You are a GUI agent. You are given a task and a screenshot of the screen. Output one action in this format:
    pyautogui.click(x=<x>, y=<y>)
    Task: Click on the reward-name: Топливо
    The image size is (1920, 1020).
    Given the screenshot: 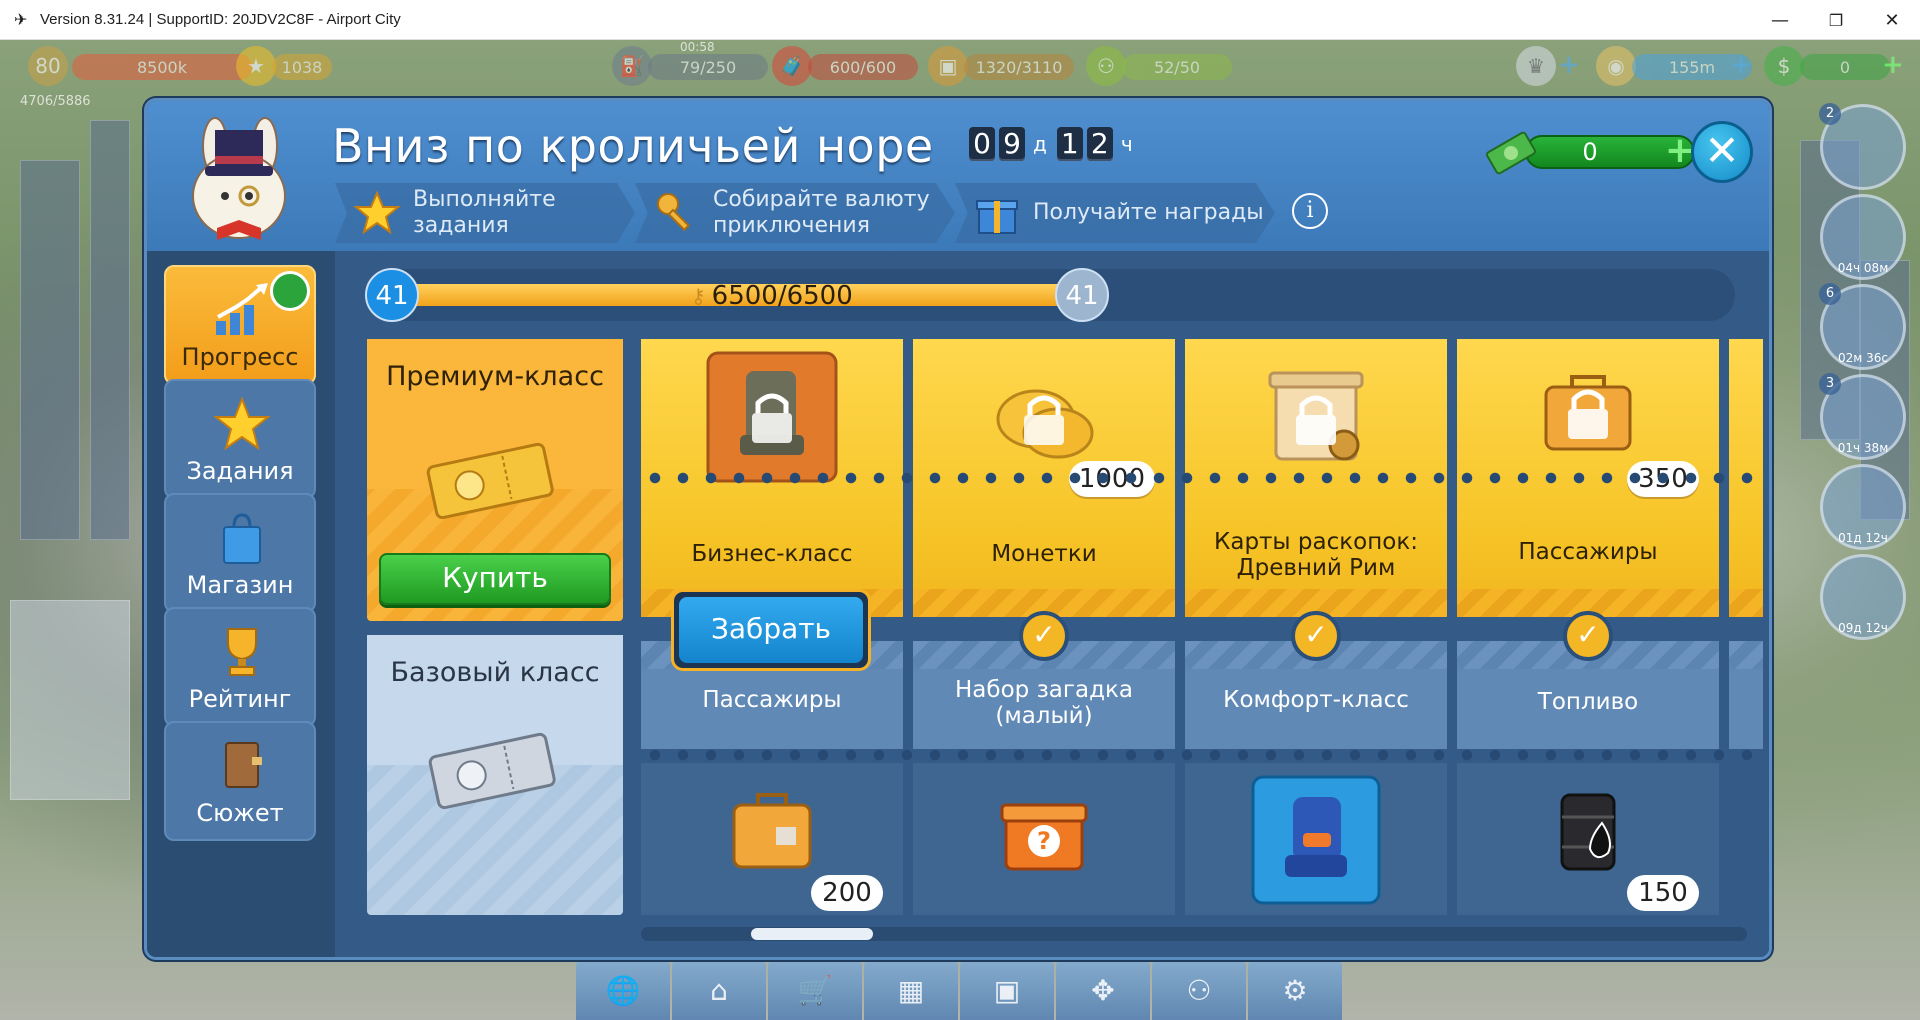 What is the action you would take?
    pyautogui.click(x=1588, y=702)
    